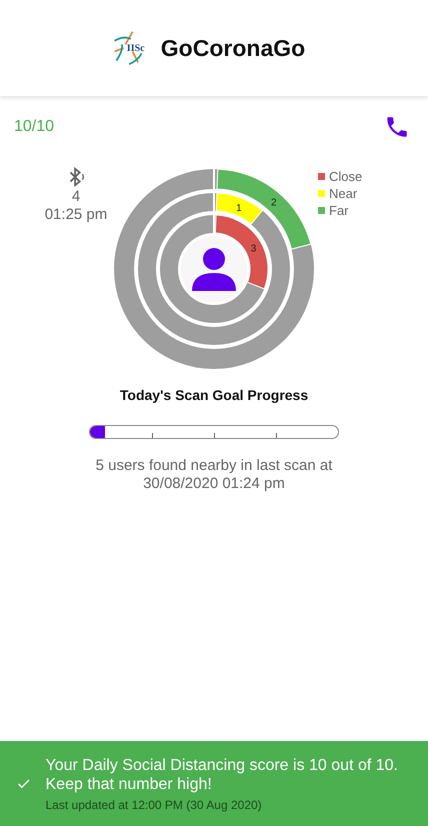 Image resolution: width=428 pixels, height=826 pixels. I want to click on goal-title: Today's Scan Goal Progress, so click(214, 395).